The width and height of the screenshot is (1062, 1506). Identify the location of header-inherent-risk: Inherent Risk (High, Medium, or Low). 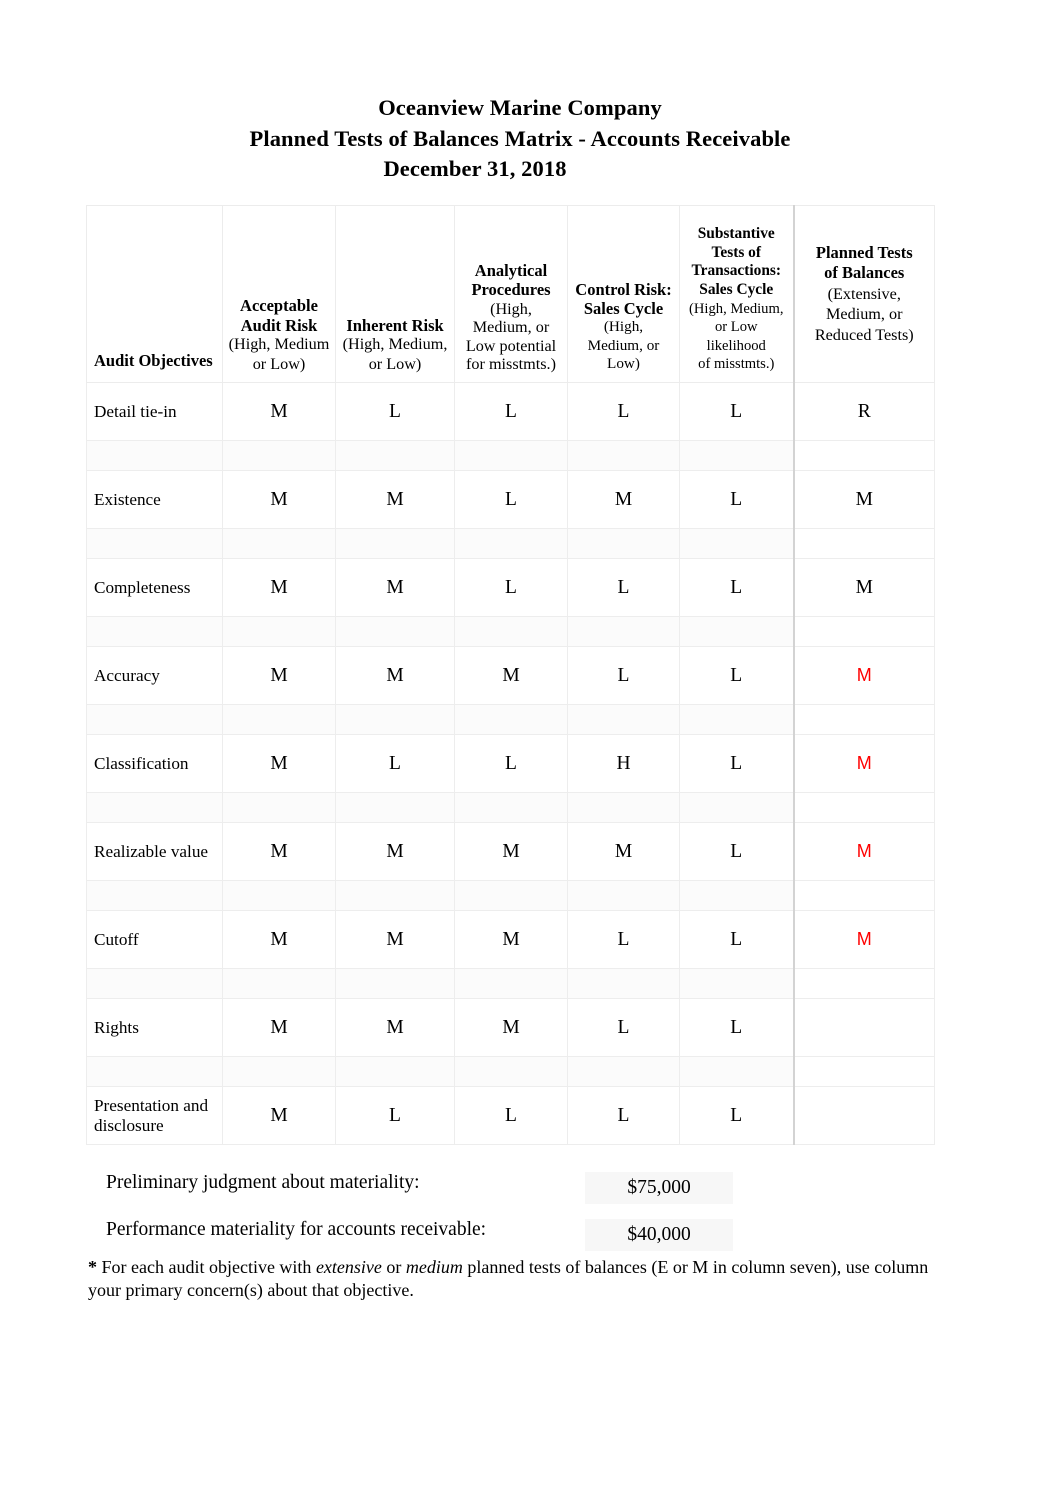
(395, 294).